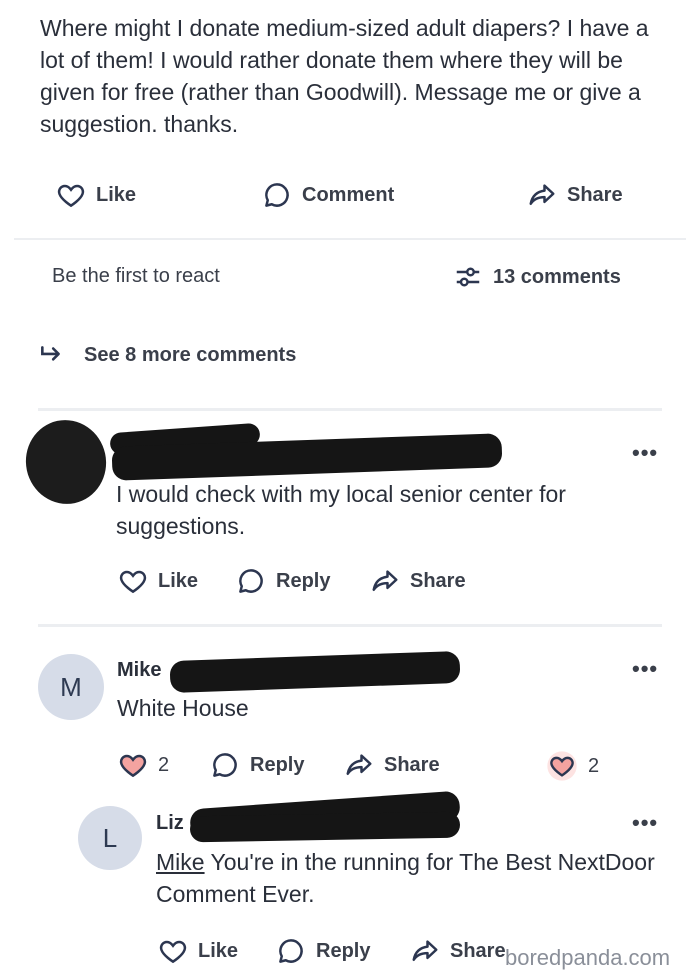  Describe the element at coordinates (164, 764) in the screenshot. I see `like-count: 2` at that location.